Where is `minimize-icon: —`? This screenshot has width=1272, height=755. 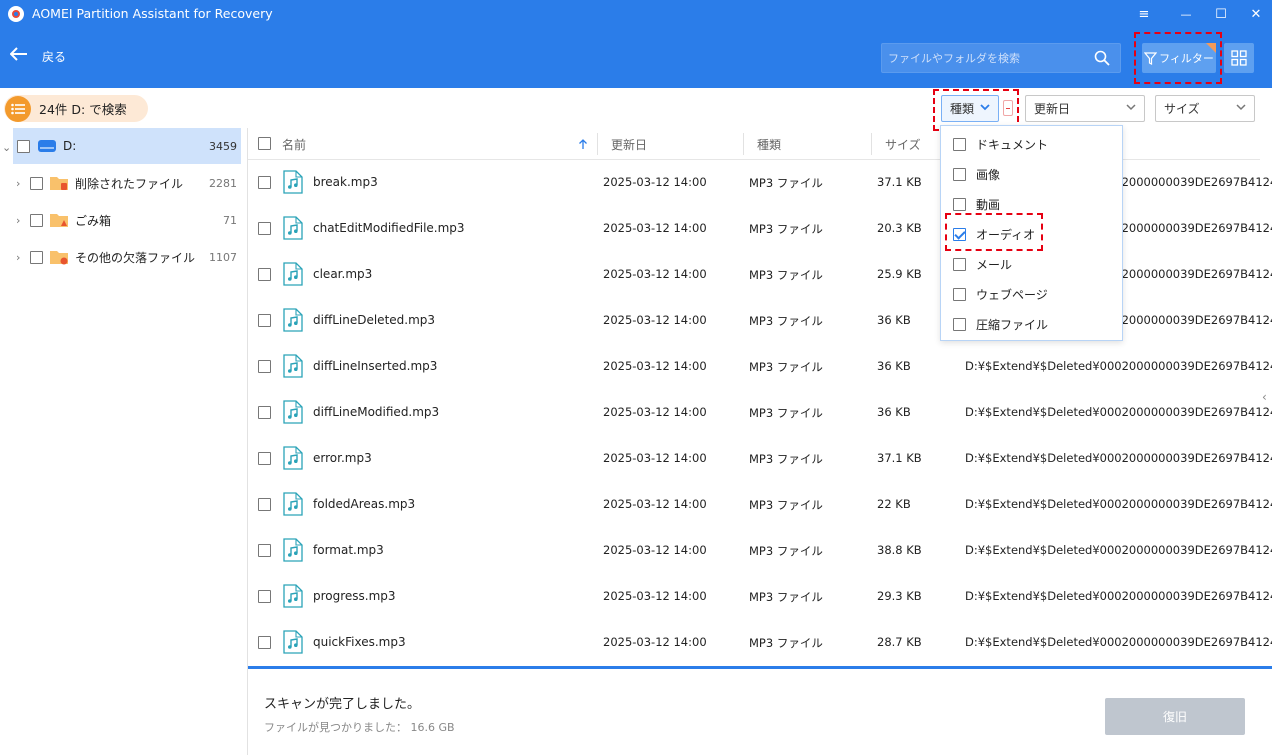
minimize-icon: — is located at coordinates (1186, 14).